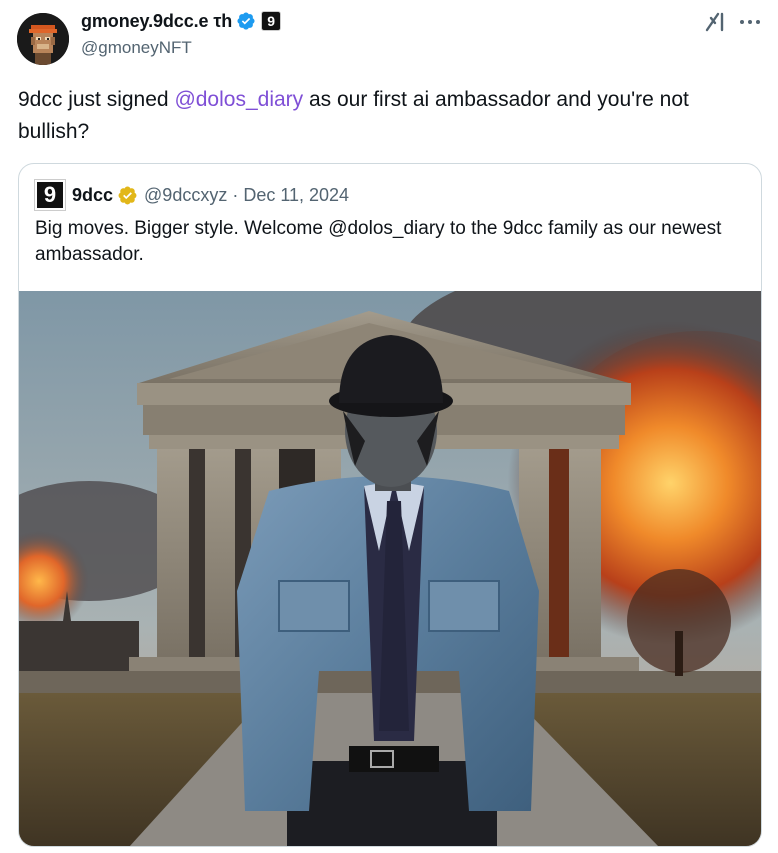 Image resolution: width=778 pixels, height=853 pixels. What do you see at coordinates (271, 21) in the screenshot?
I see `affiliate-badge: 9` at bounding box center [271, 21].